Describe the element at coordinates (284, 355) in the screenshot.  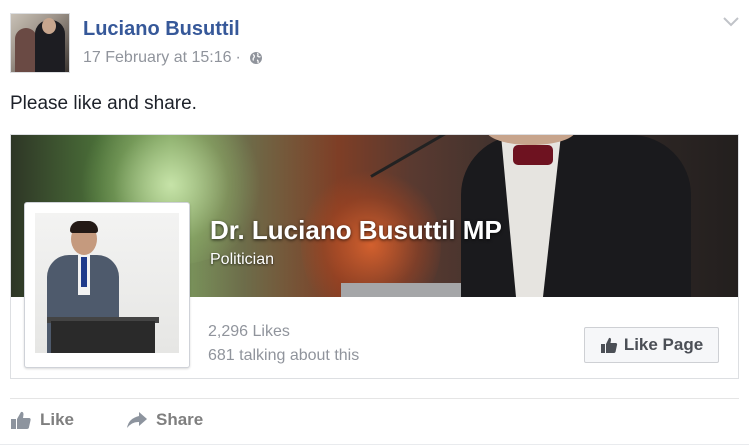
I see `page-talking-count: 681 talking about this` at that location.